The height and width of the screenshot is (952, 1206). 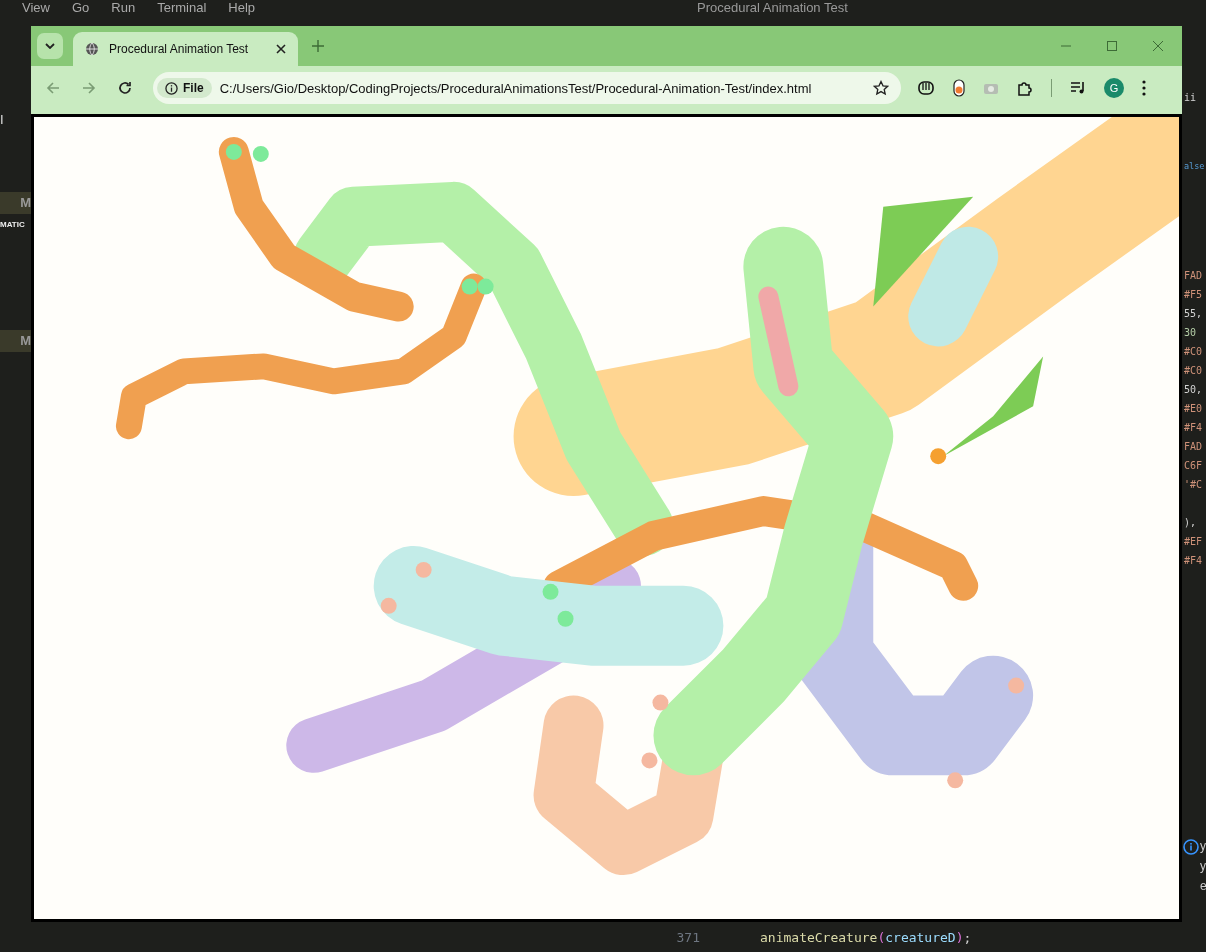 I want to click on code-text: C6F, so click(x=1193, y=466).